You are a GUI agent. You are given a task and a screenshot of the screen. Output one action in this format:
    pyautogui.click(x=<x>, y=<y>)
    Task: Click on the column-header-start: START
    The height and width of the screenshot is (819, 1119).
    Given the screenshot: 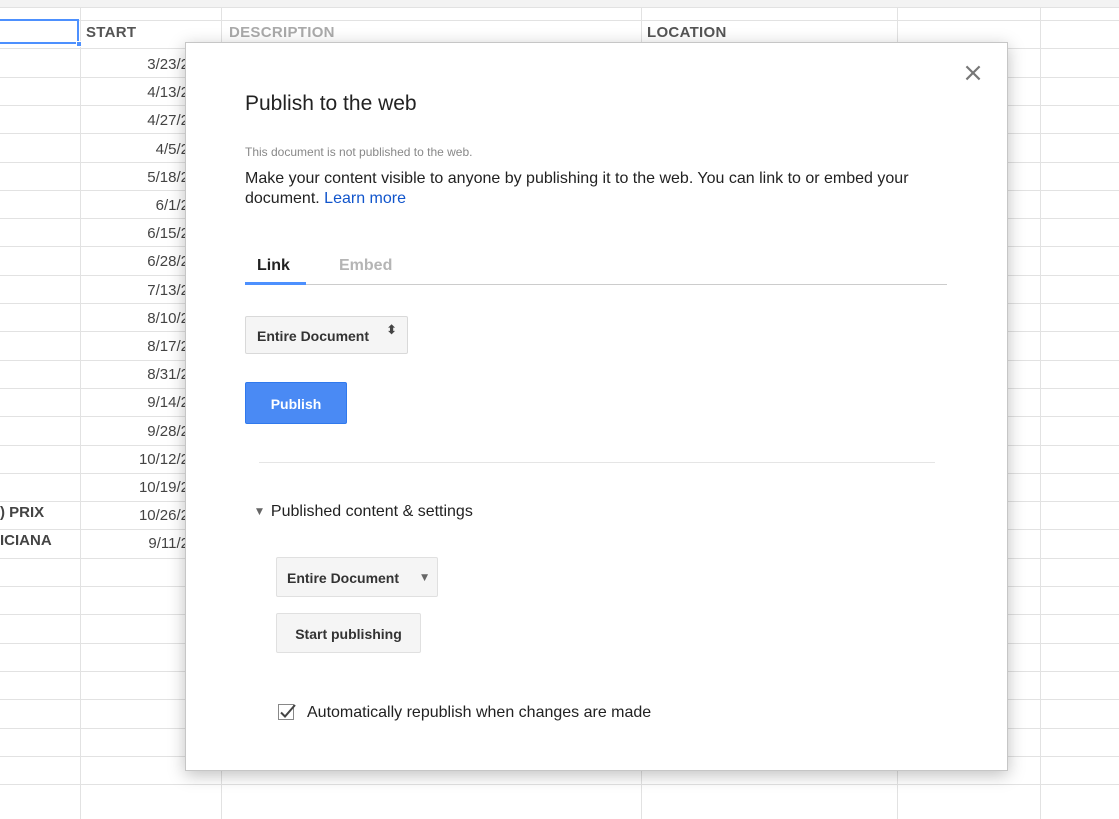 What is the action you would take?
    pyautogui.click(x=111, y=36)
    